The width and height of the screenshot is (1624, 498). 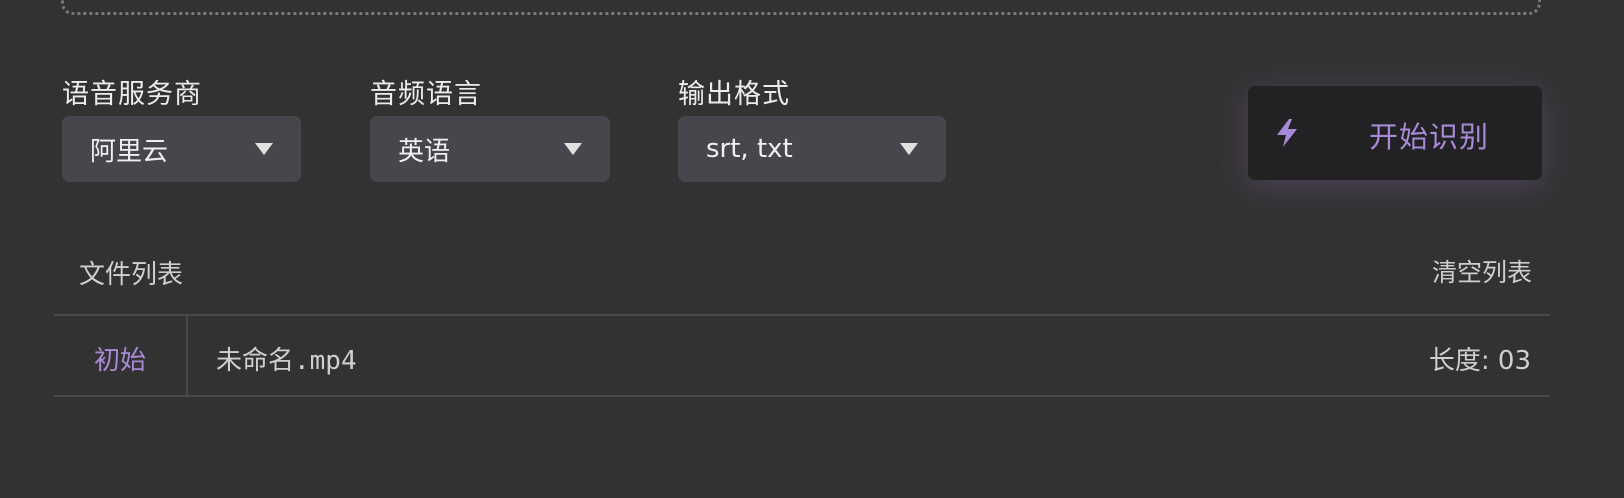 I want to click on language-select: 英语, so click(x=490, y=149).